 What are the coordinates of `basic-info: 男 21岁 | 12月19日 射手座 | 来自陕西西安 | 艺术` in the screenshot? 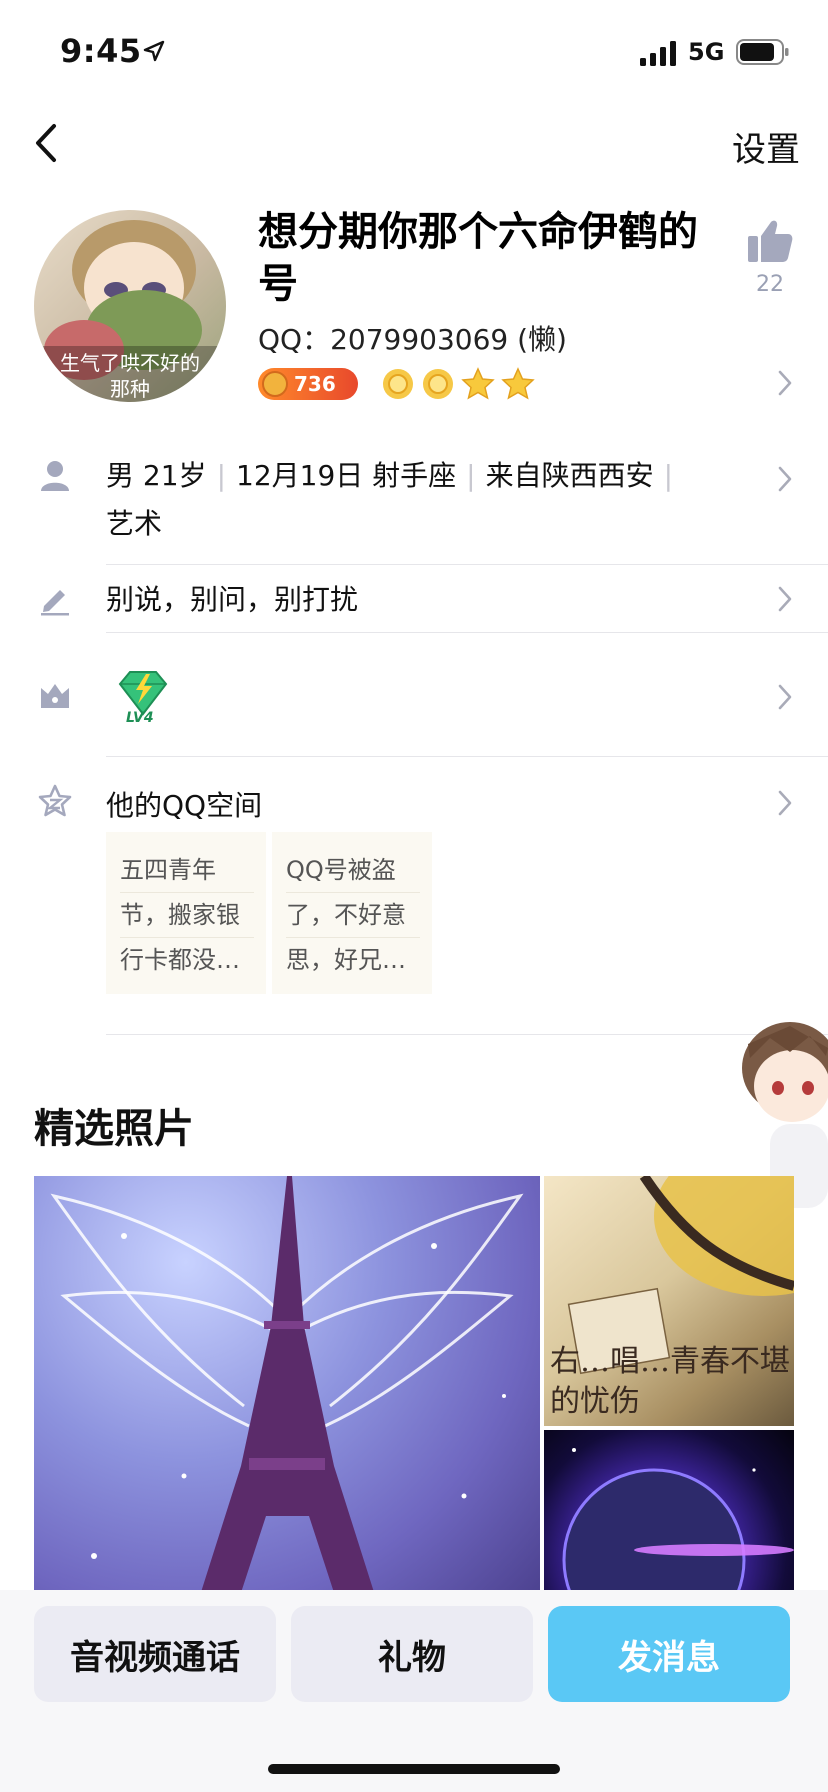 It's located at (416, 500).